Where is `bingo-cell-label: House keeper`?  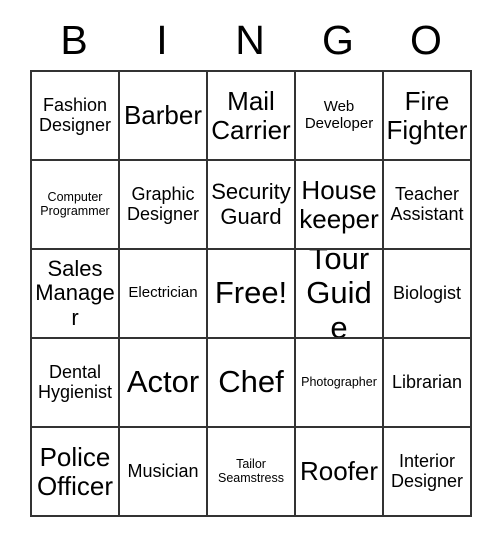
bingo-cell-label: House keeper is located at coordinates (339, 204).